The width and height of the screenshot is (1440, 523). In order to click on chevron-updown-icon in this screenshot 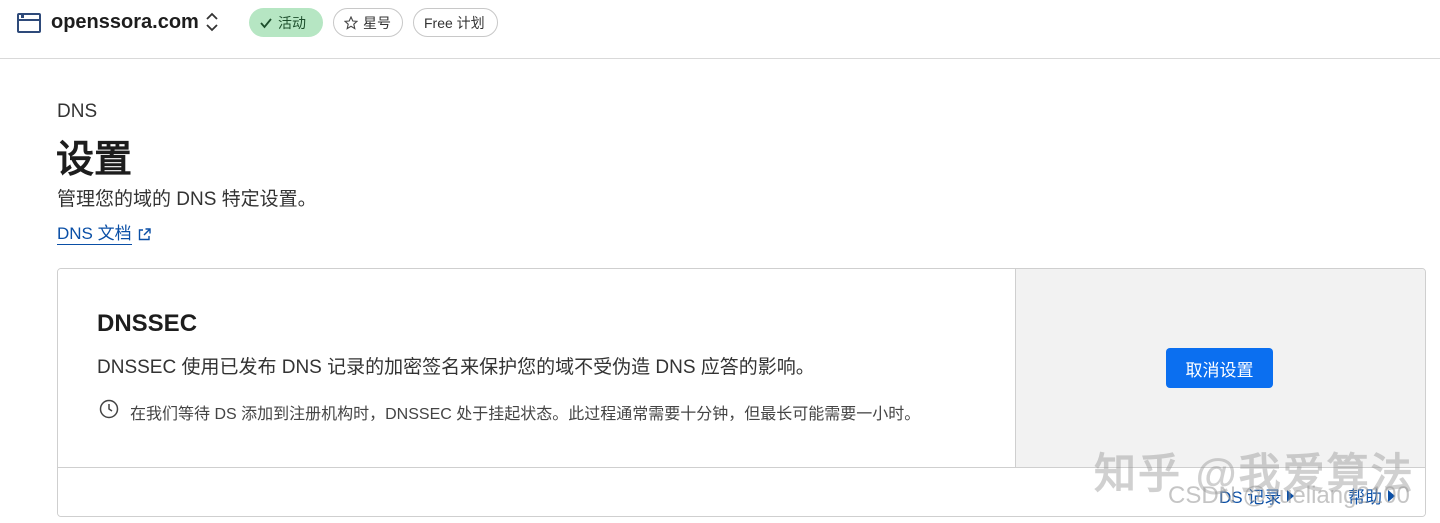, I will do `click(212, 22)`.